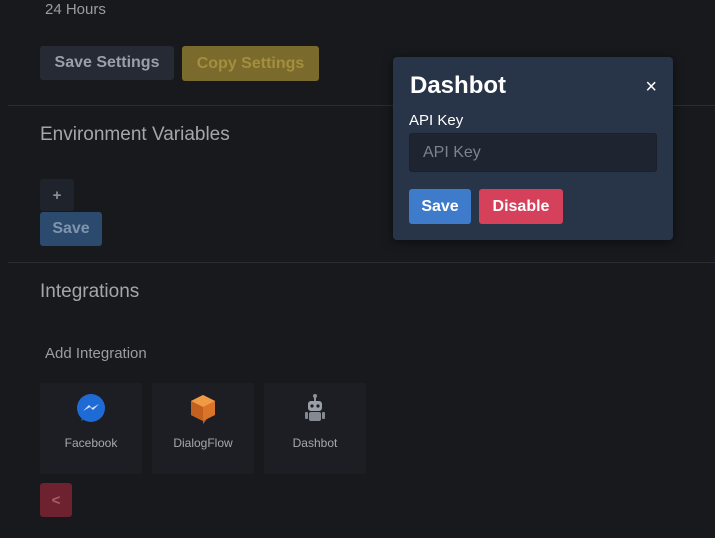 The width and height of the screenshot is (715, 538). What do you see at coordinates (203, 428) in the screenshot?
I see `integration-tile-dialogflow: DialogFlow` at bounding box center [203, 428].